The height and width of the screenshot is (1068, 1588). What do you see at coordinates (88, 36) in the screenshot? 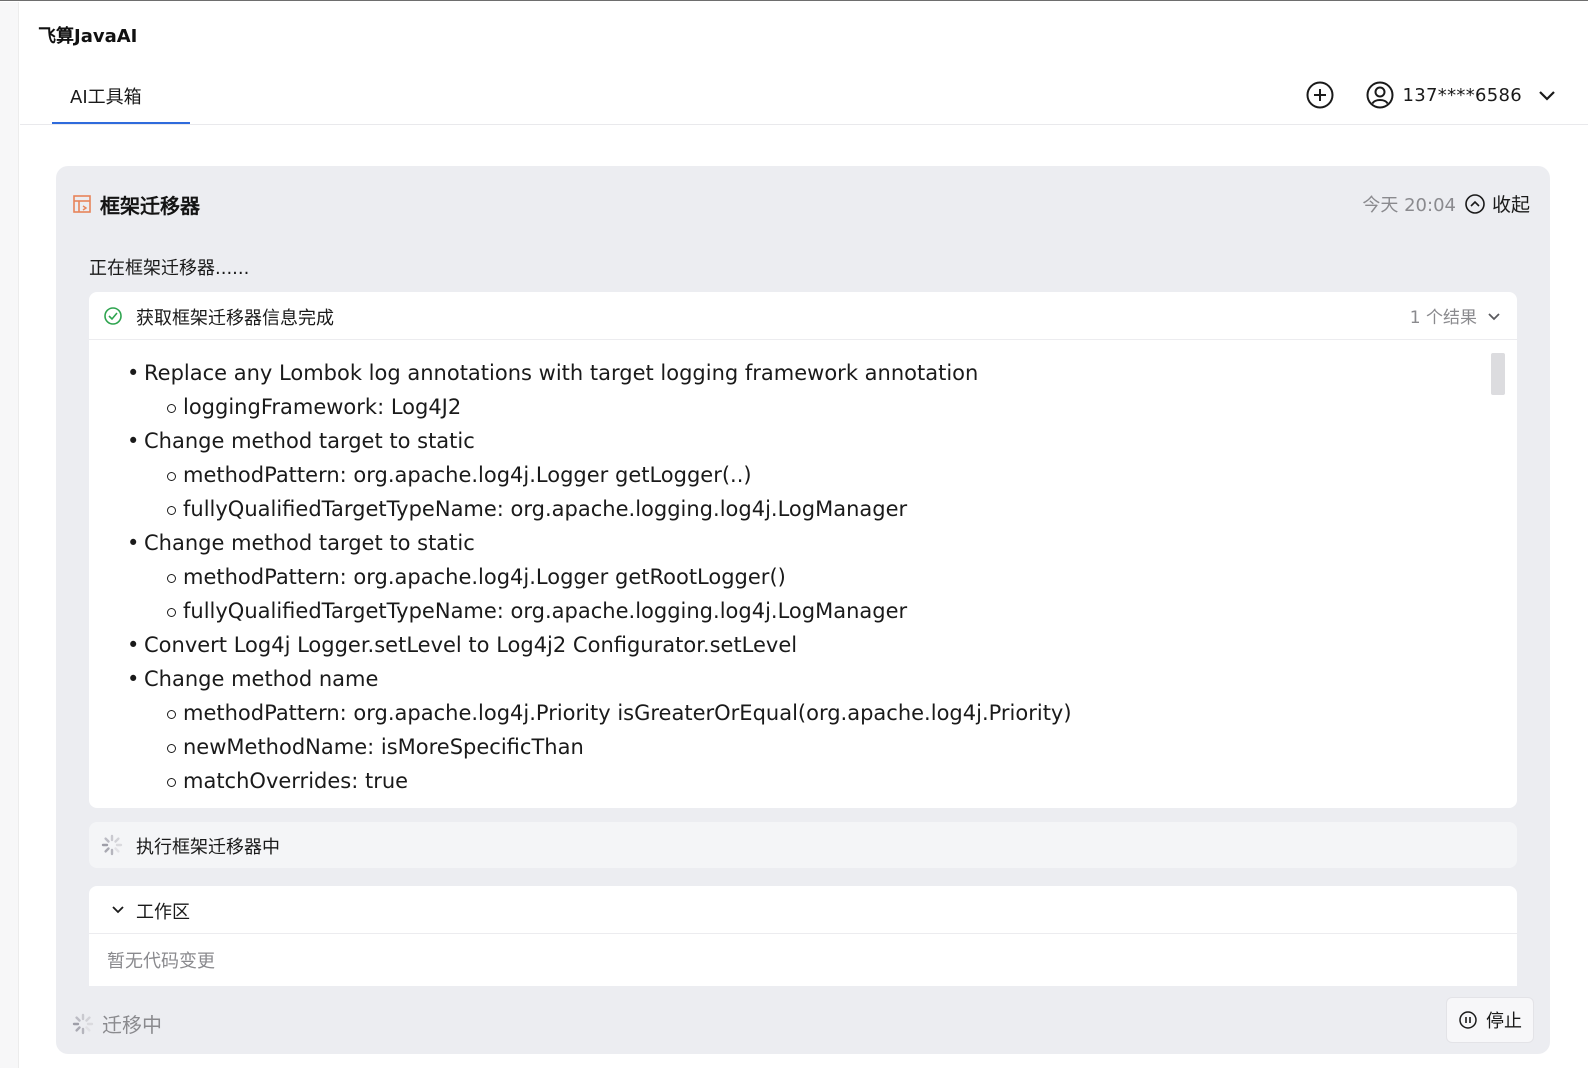
I see `app-title: 飞算JavaAI` at bounding box center [88, 36].